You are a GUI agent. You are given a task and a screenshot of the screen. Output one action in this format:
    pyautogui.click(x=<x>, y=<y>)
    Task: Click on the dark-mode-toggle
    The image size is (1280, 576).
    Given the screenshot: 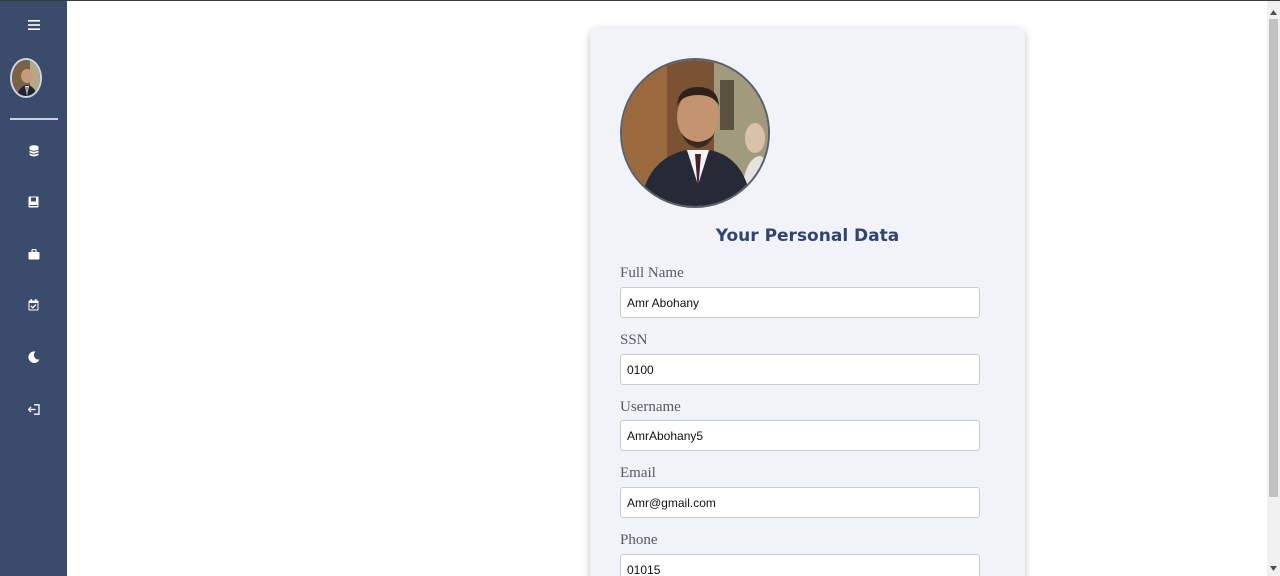 What is the action you would take?
    pyautogui.click(x=33, y=357)
    